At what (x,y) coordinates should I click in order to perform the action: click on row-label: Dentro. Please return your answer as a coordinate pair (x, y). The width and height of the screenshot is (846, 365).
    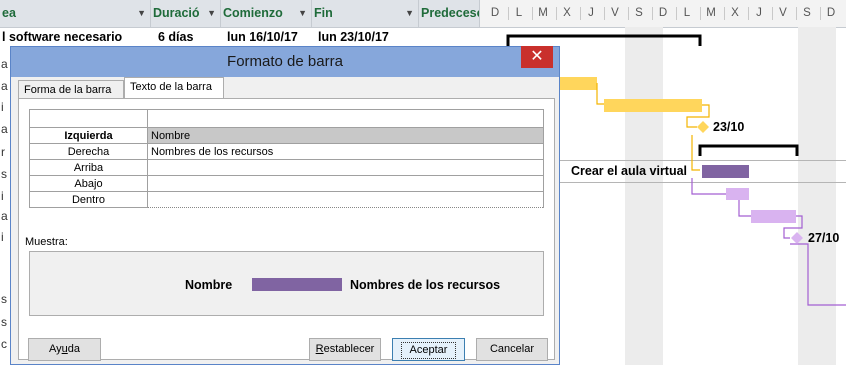
    Looking at the image, I should click on (88, 199).